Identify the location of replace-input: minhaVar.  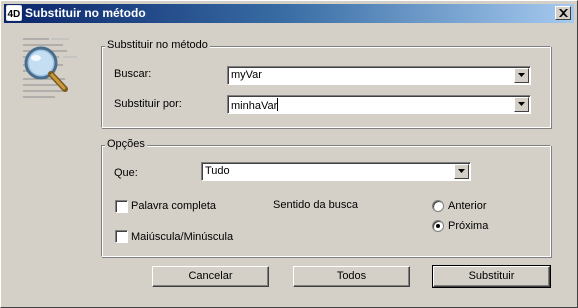
(254, 106).